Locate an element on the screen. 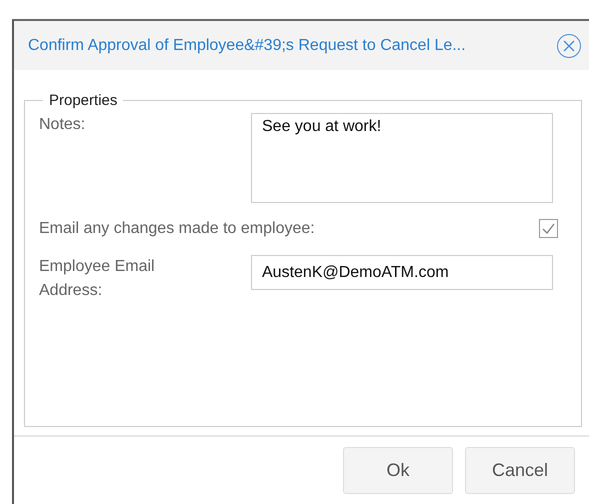 Image resolution: width=589 pixels, height=504 pixels. close-button is located at coordinates (569, 46).